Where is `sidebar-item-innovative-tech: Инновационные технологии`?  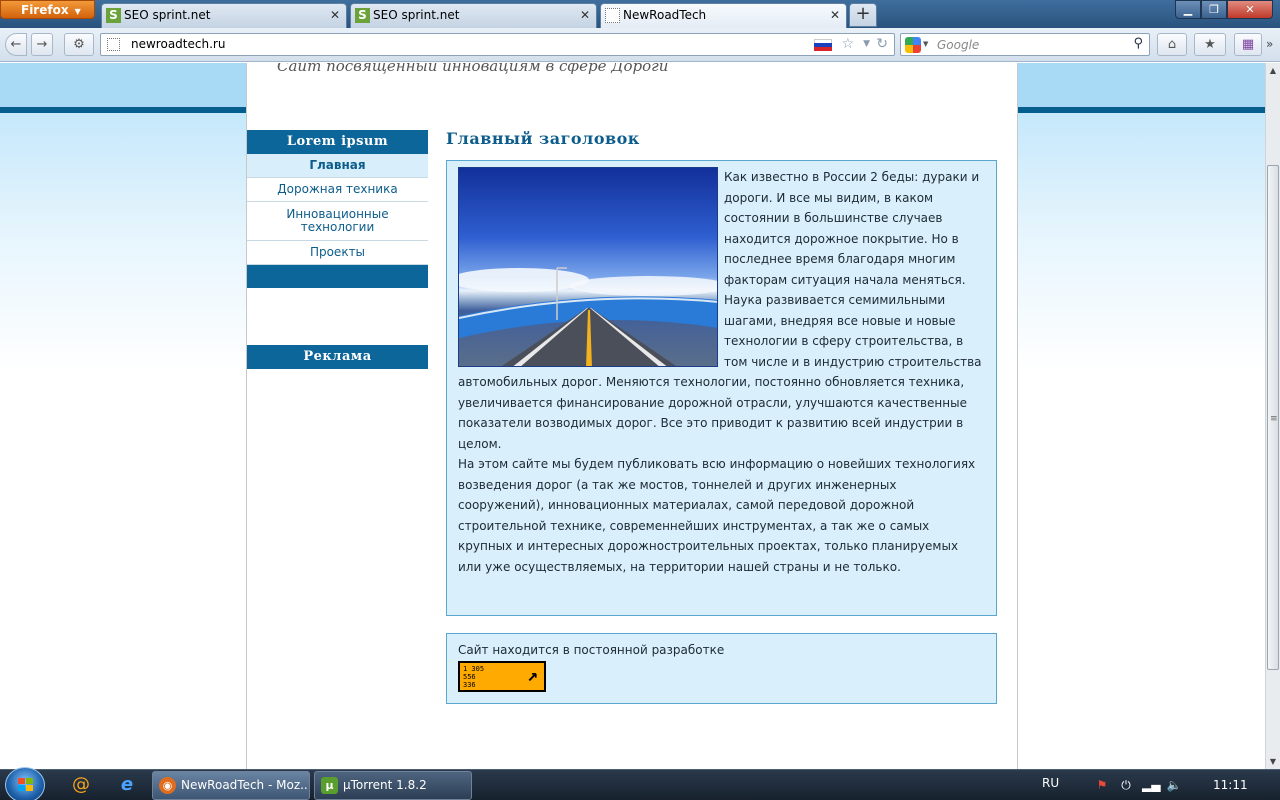 sidebar-item-innovative-tech: Инновационные технологии is located at coordinates (337, 221).